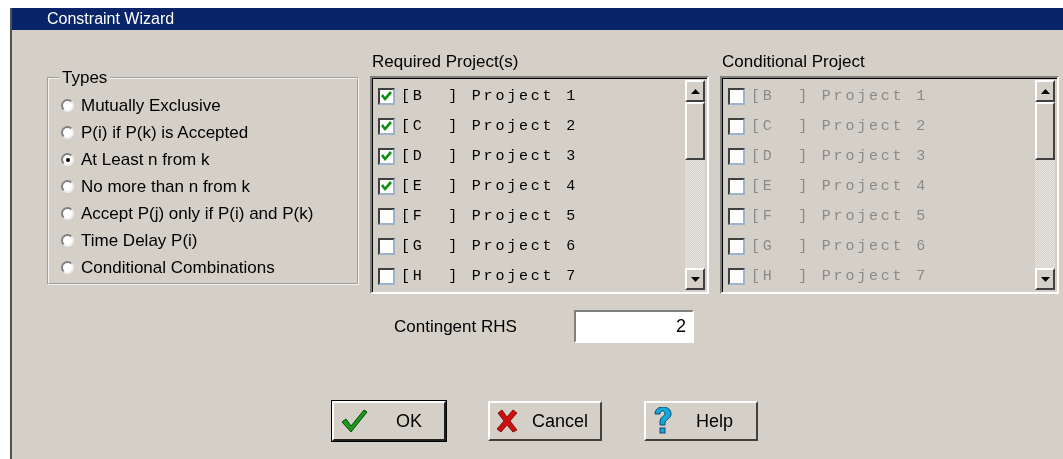 Image resolution: width=1063 pixels, height=459 pixels. Describe the element at coordinates (145, 159) in the screenshot. I see `option-label: At Least n from k` at that location.